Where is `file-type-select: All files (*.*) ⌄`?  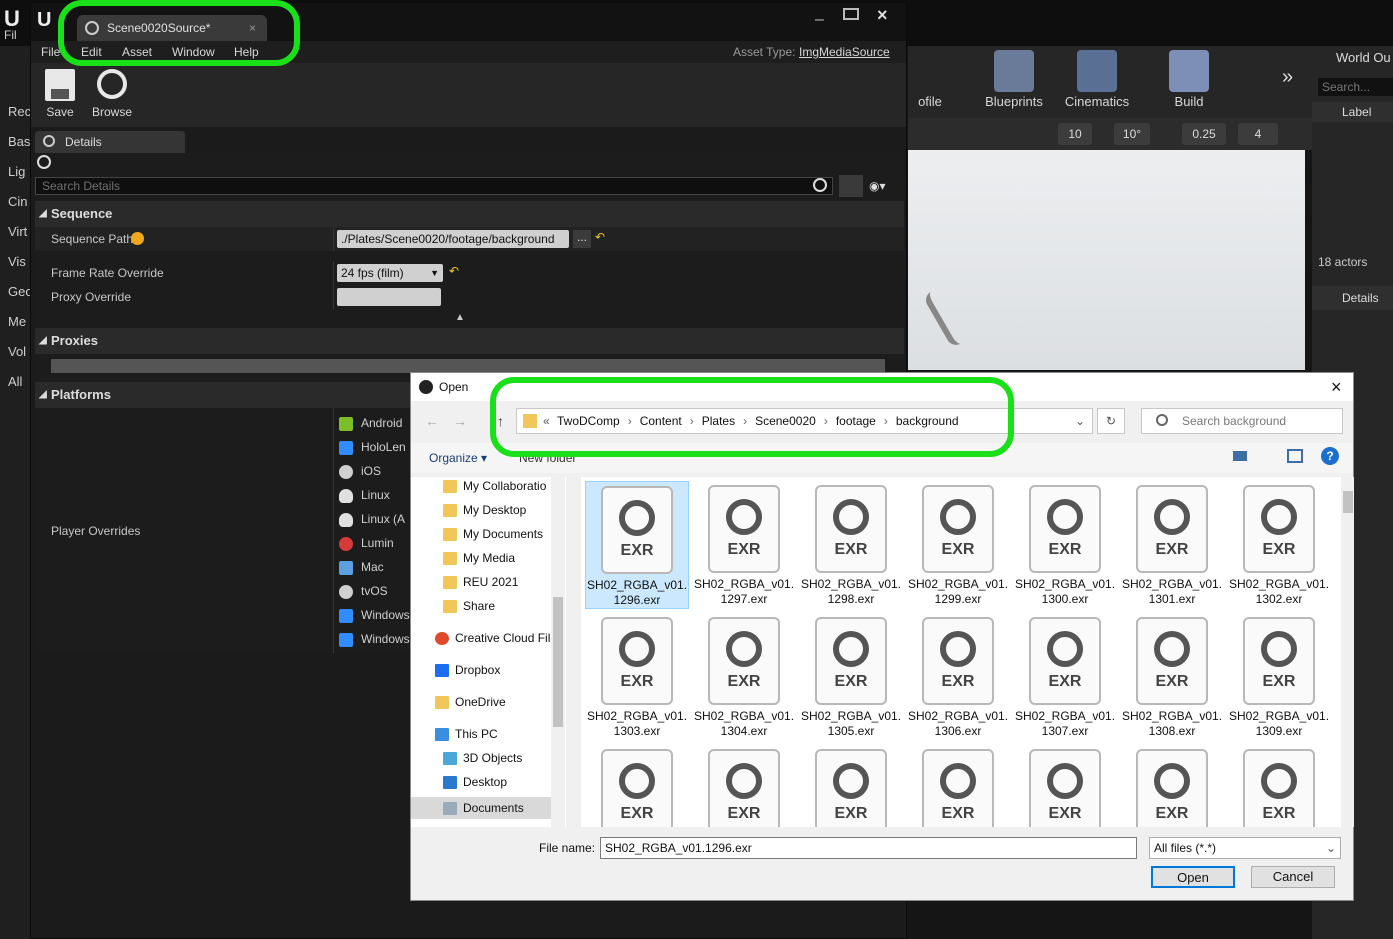
file-type-select: All files (*.*) ⌄ is located at coordinates (1245, 848).